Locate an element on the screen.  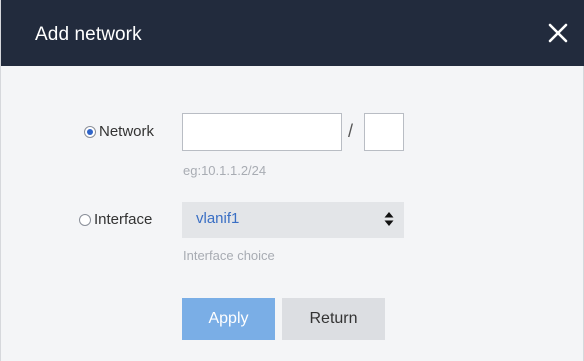
interface-radio is located at coordinates (85, 219).